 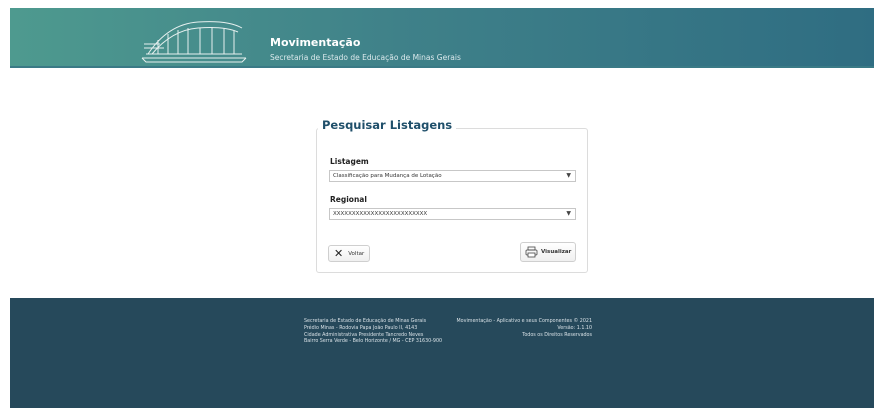 I want to click on voltar-button: ✕ Voltar, so click(x=349, y=253).